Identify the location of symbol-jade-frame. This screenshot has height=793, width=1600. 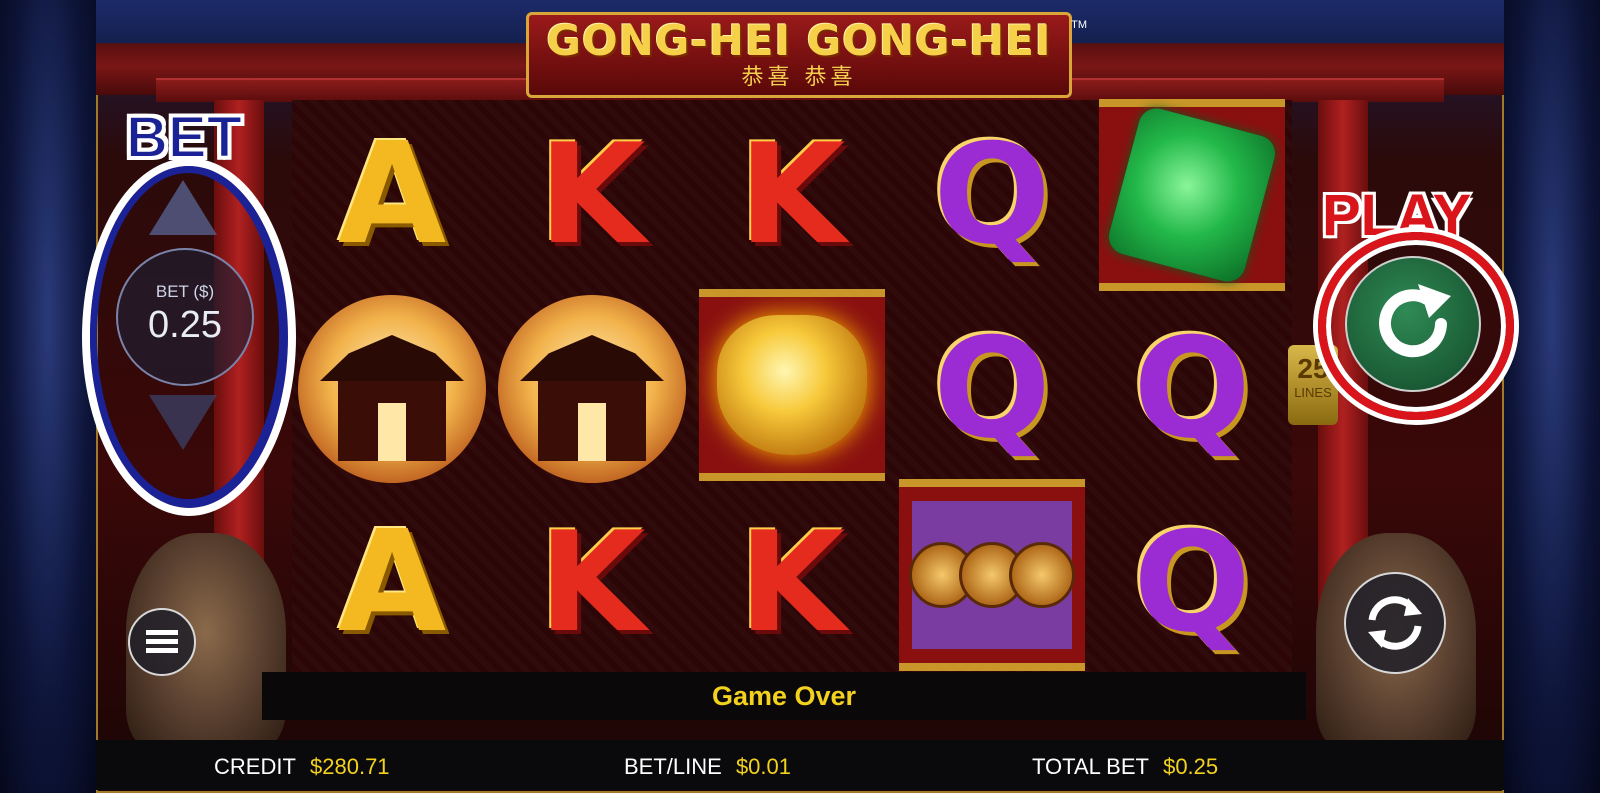
(1192, 195).